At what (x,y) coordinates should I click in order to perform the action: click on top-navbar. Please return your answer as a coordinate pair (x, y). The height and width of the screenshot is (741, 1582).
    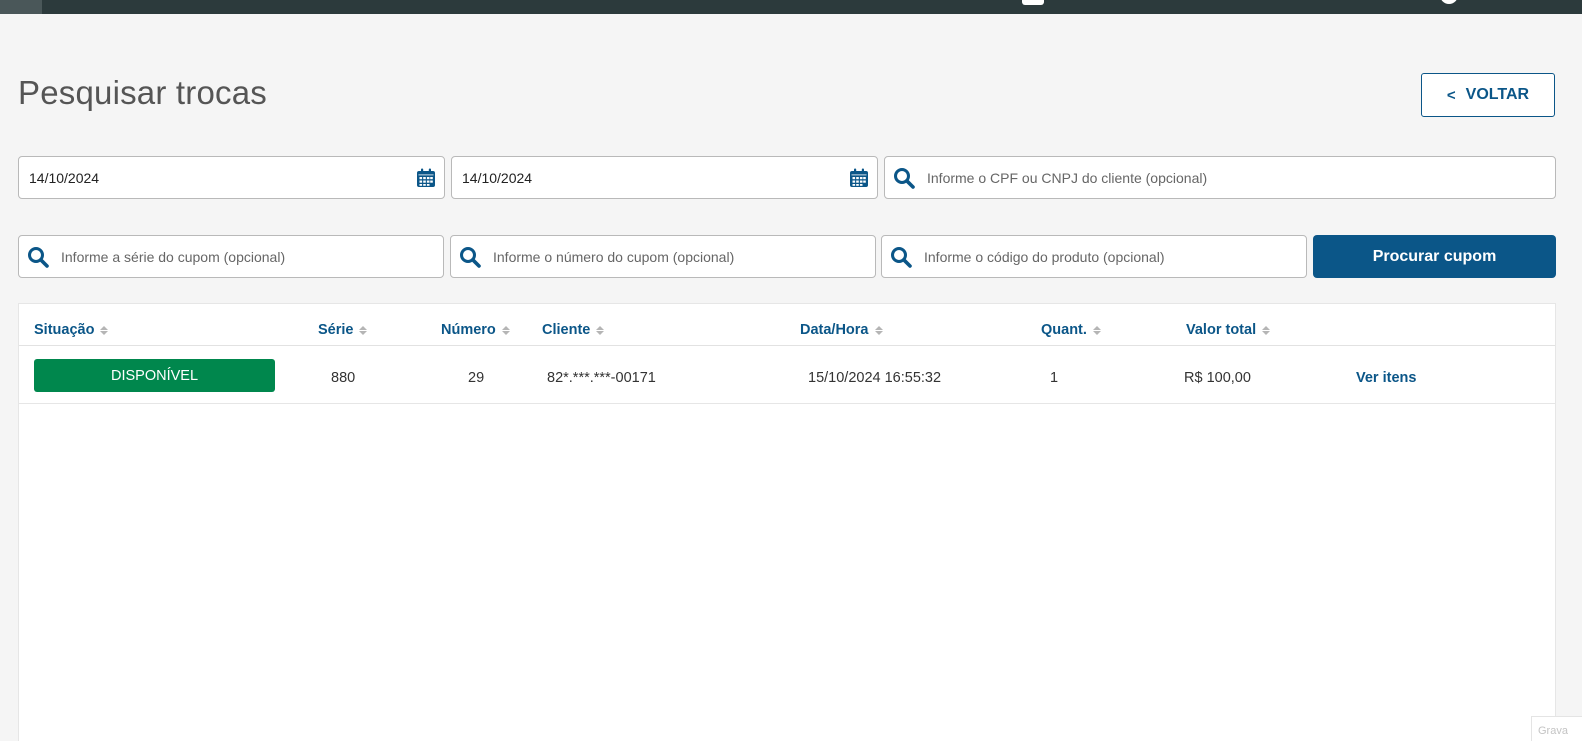
    Looking at the image, I should click on (791, 7).